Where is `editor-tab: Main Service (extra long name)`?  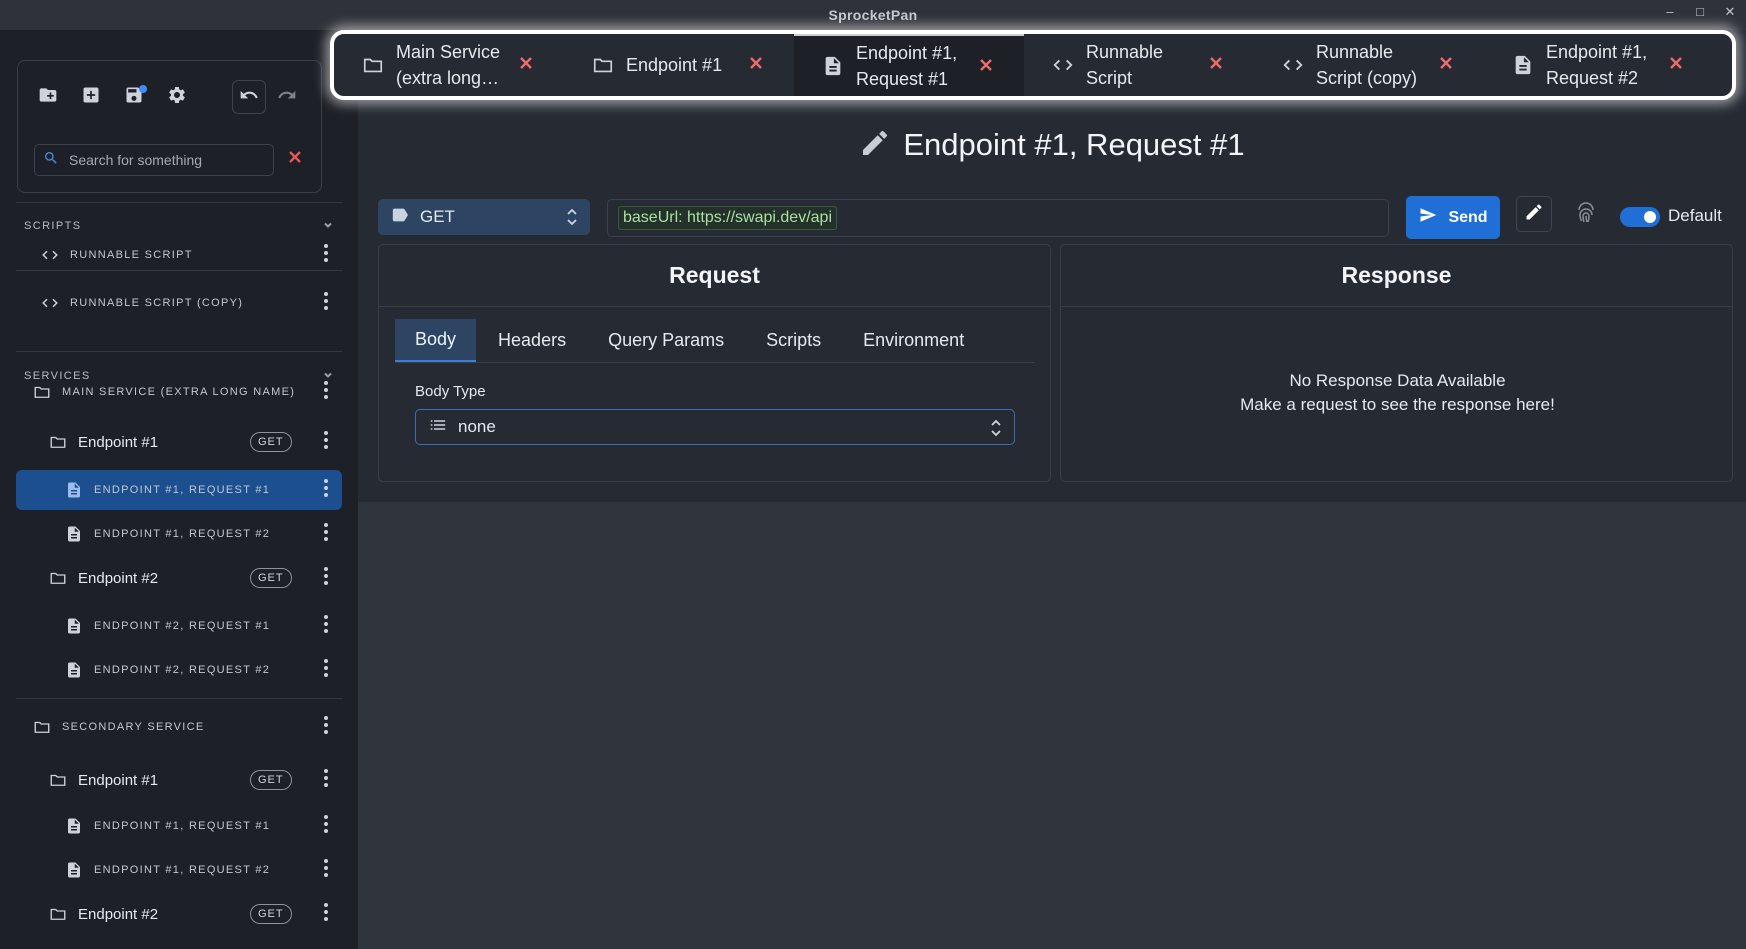 editor-tab: Main Service (extra long name) is located at coordinates (449, 65).